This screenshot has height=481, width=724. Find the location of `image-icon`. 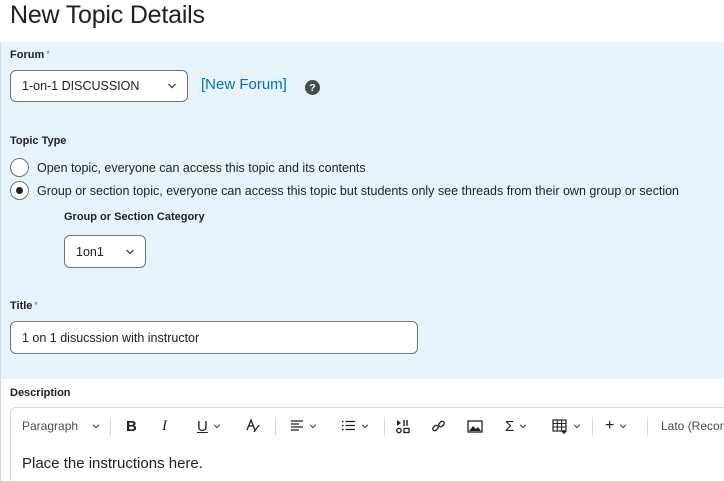

image-icon is located at coordinates (475, 426).